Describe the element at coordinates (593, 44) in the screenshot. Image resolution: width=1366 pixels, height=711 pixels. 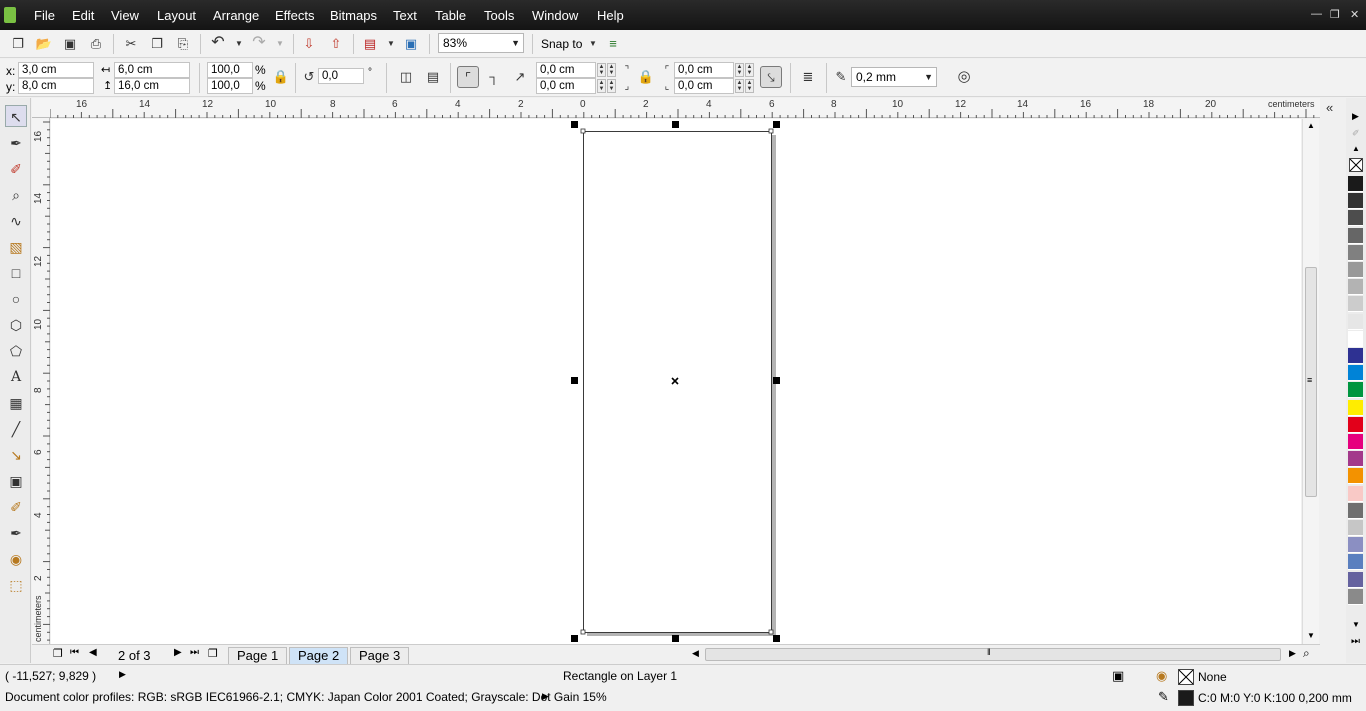
I see `snap-to-dropdown-icon: ▼` at that location.